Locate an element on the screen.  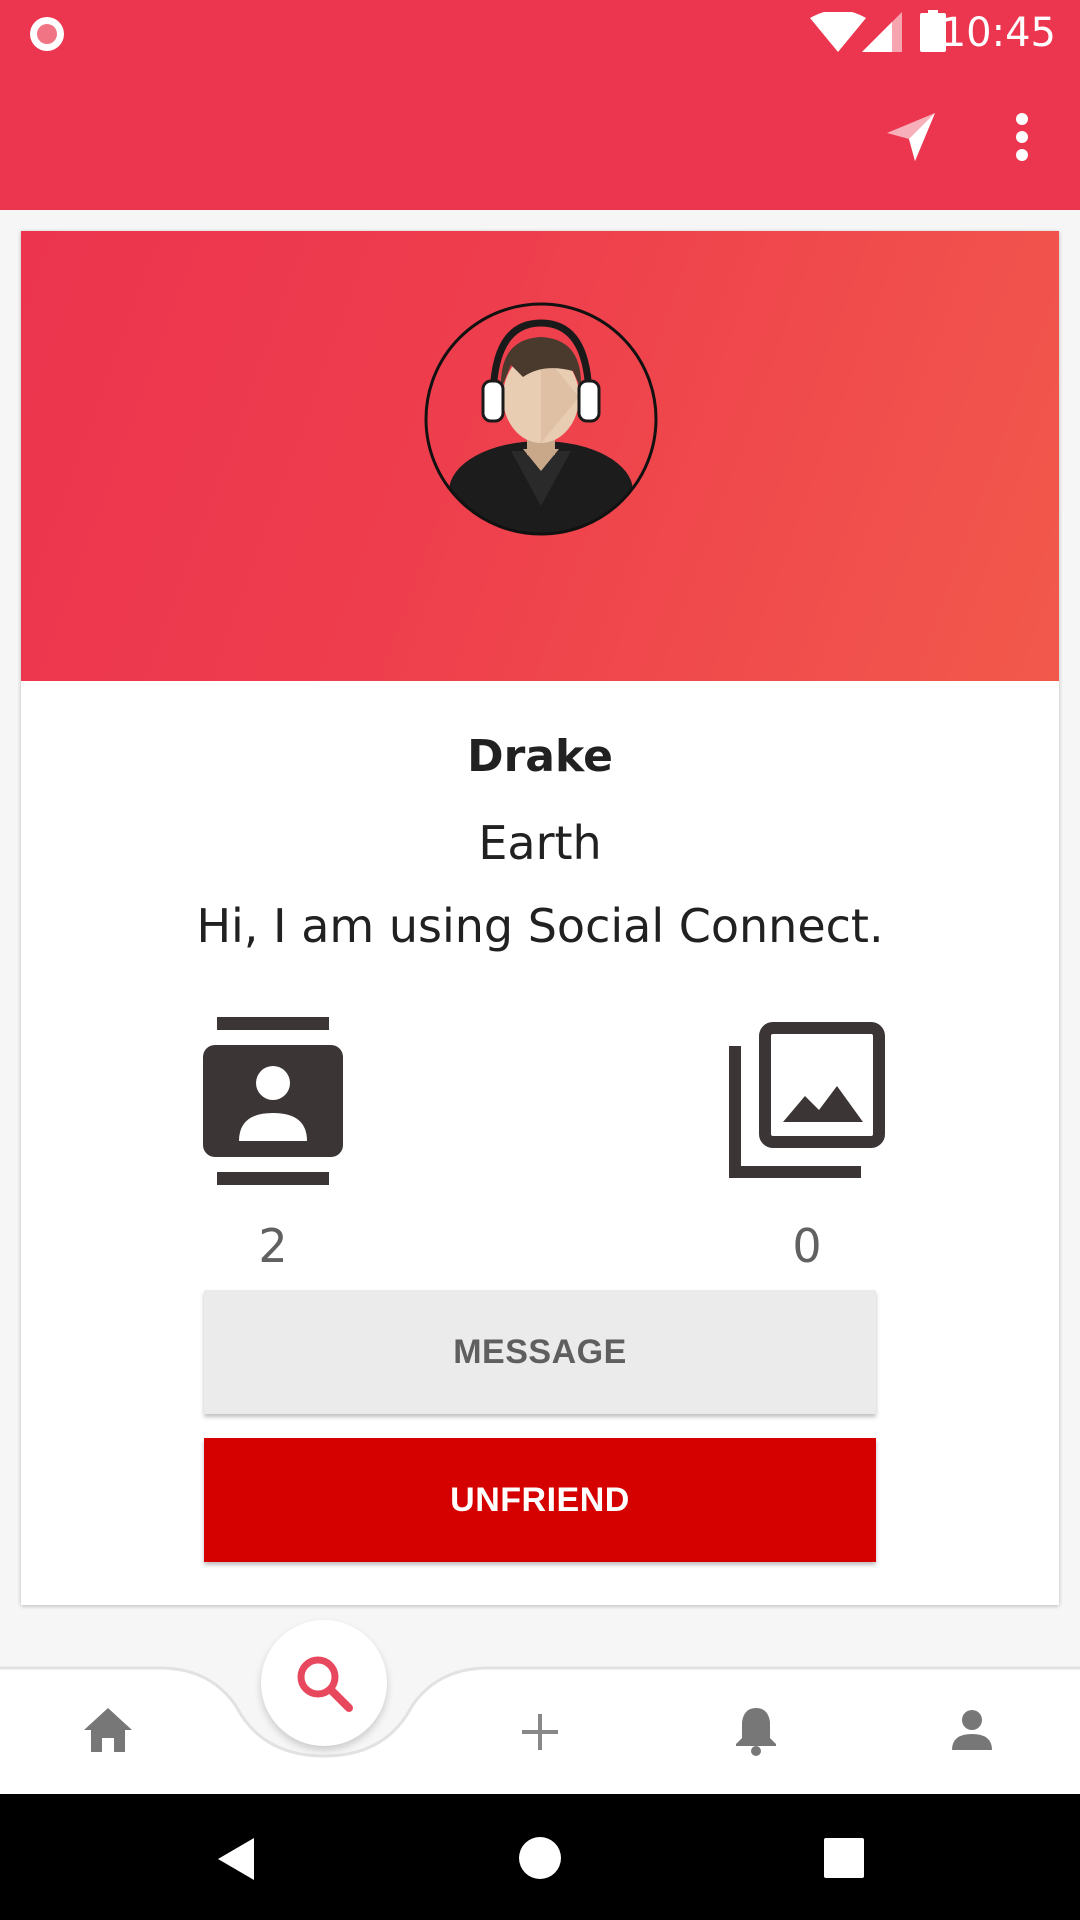
recents-icon is located at coordinates (844, 1858).